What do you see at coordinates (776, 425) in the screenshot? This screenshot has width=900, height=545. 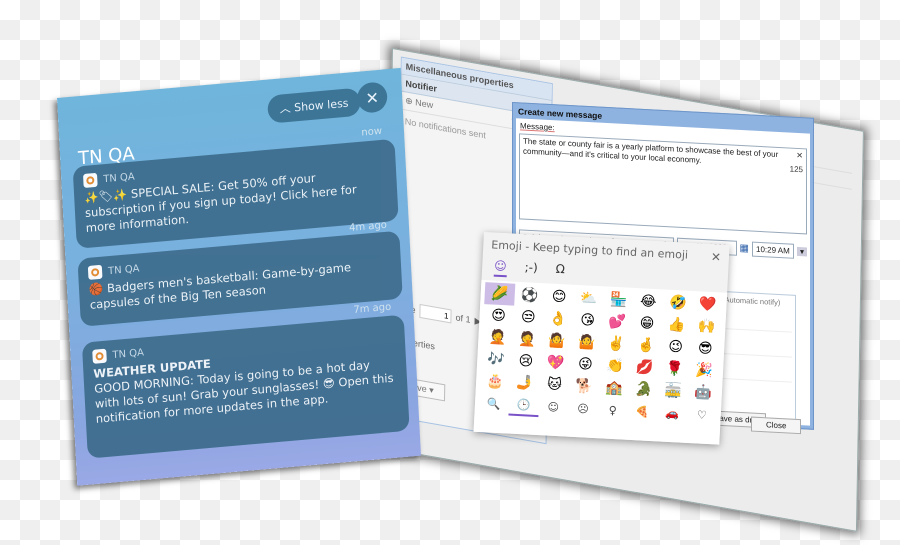 I see `close-button: Close` at bounding box center [776, 425].